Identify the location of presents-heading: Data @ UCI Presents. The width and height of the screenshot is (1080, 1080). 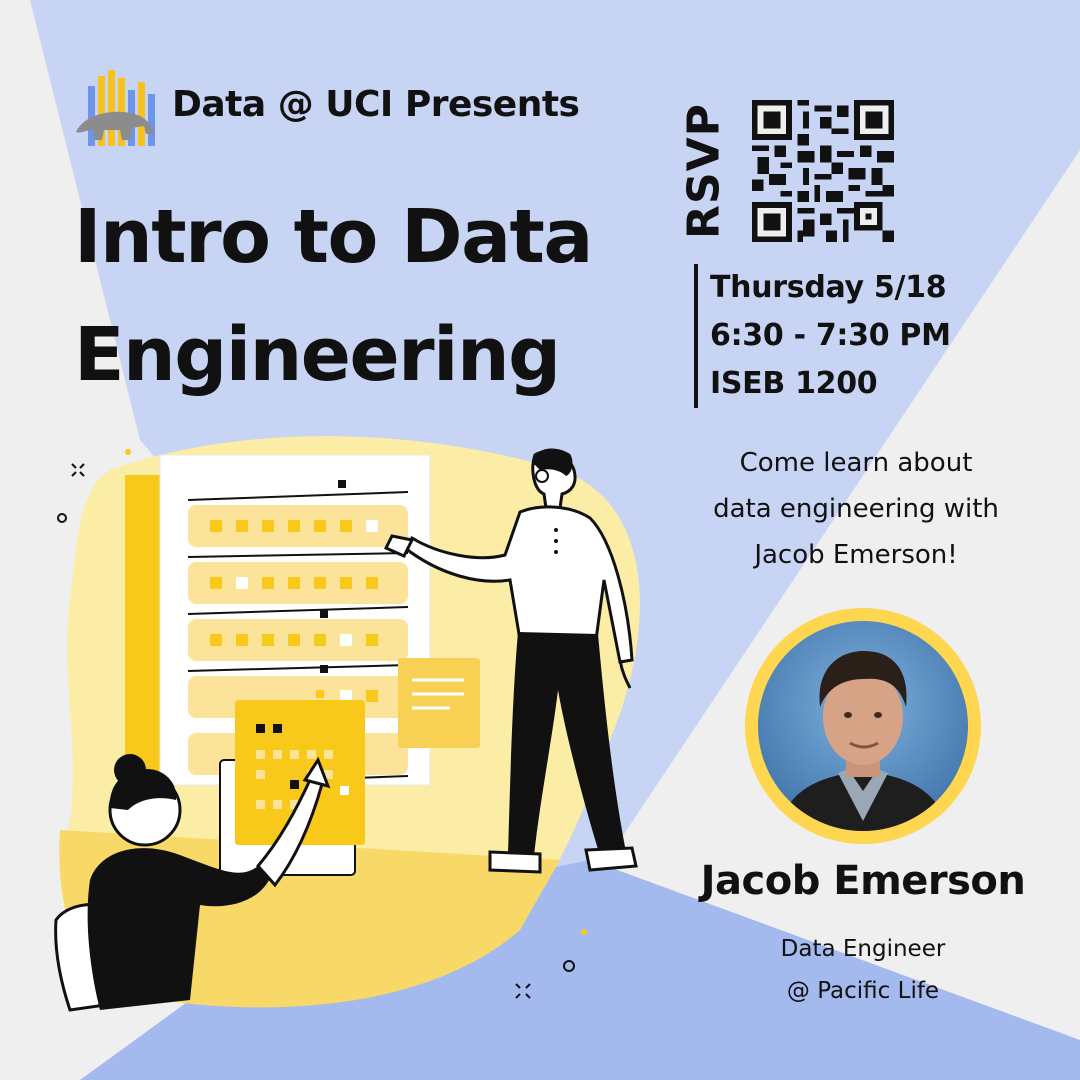
(376, 104).